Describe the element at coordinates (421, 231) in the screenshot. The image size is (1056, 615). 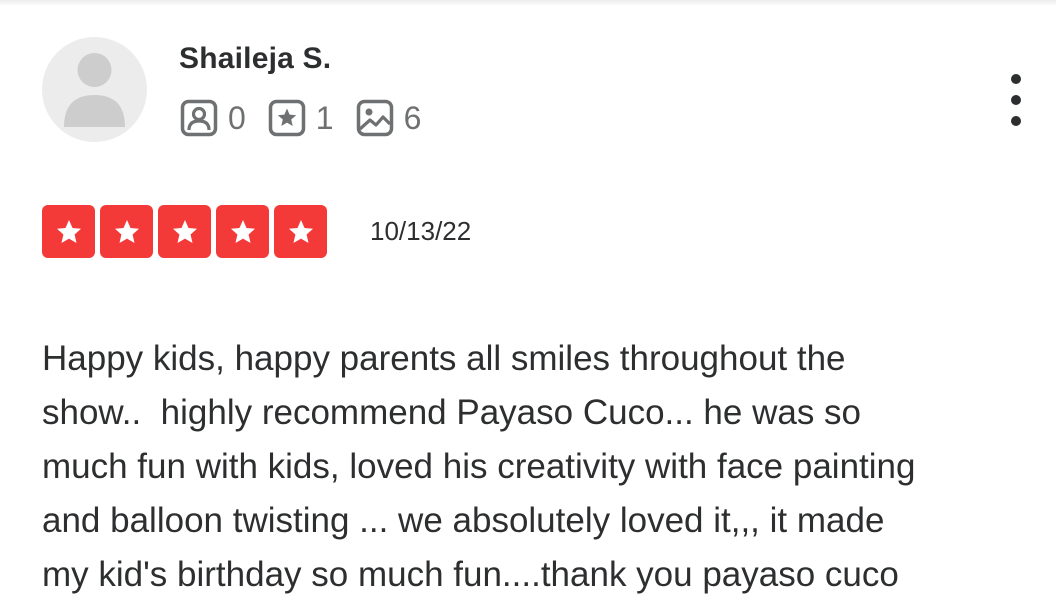
I see `review-date: 10/13/22` at that location.